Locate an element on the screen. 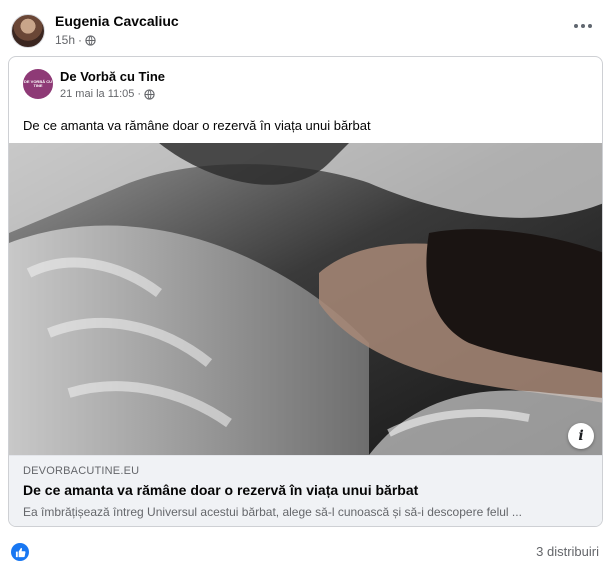 This screenshot has width=612, height=572. author-avatar is located at coordinates (28, 31).